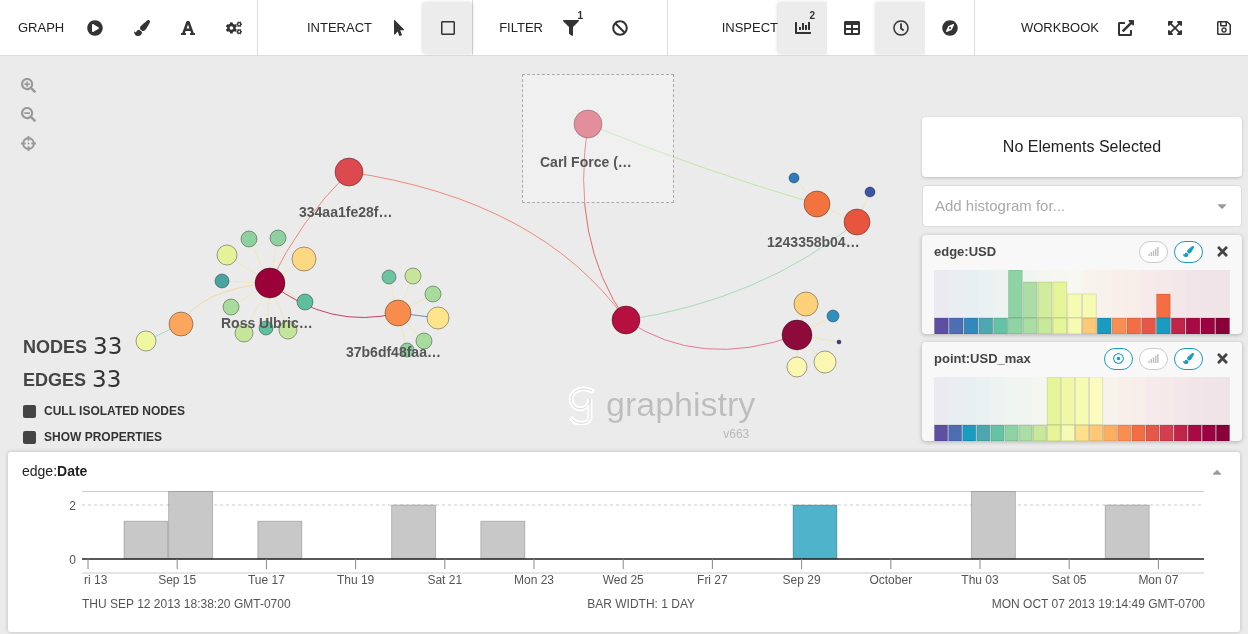  What do you see at coordinates (28, 143) in the screenshot?
I see `center-icon` at bounding box center [28, 143].